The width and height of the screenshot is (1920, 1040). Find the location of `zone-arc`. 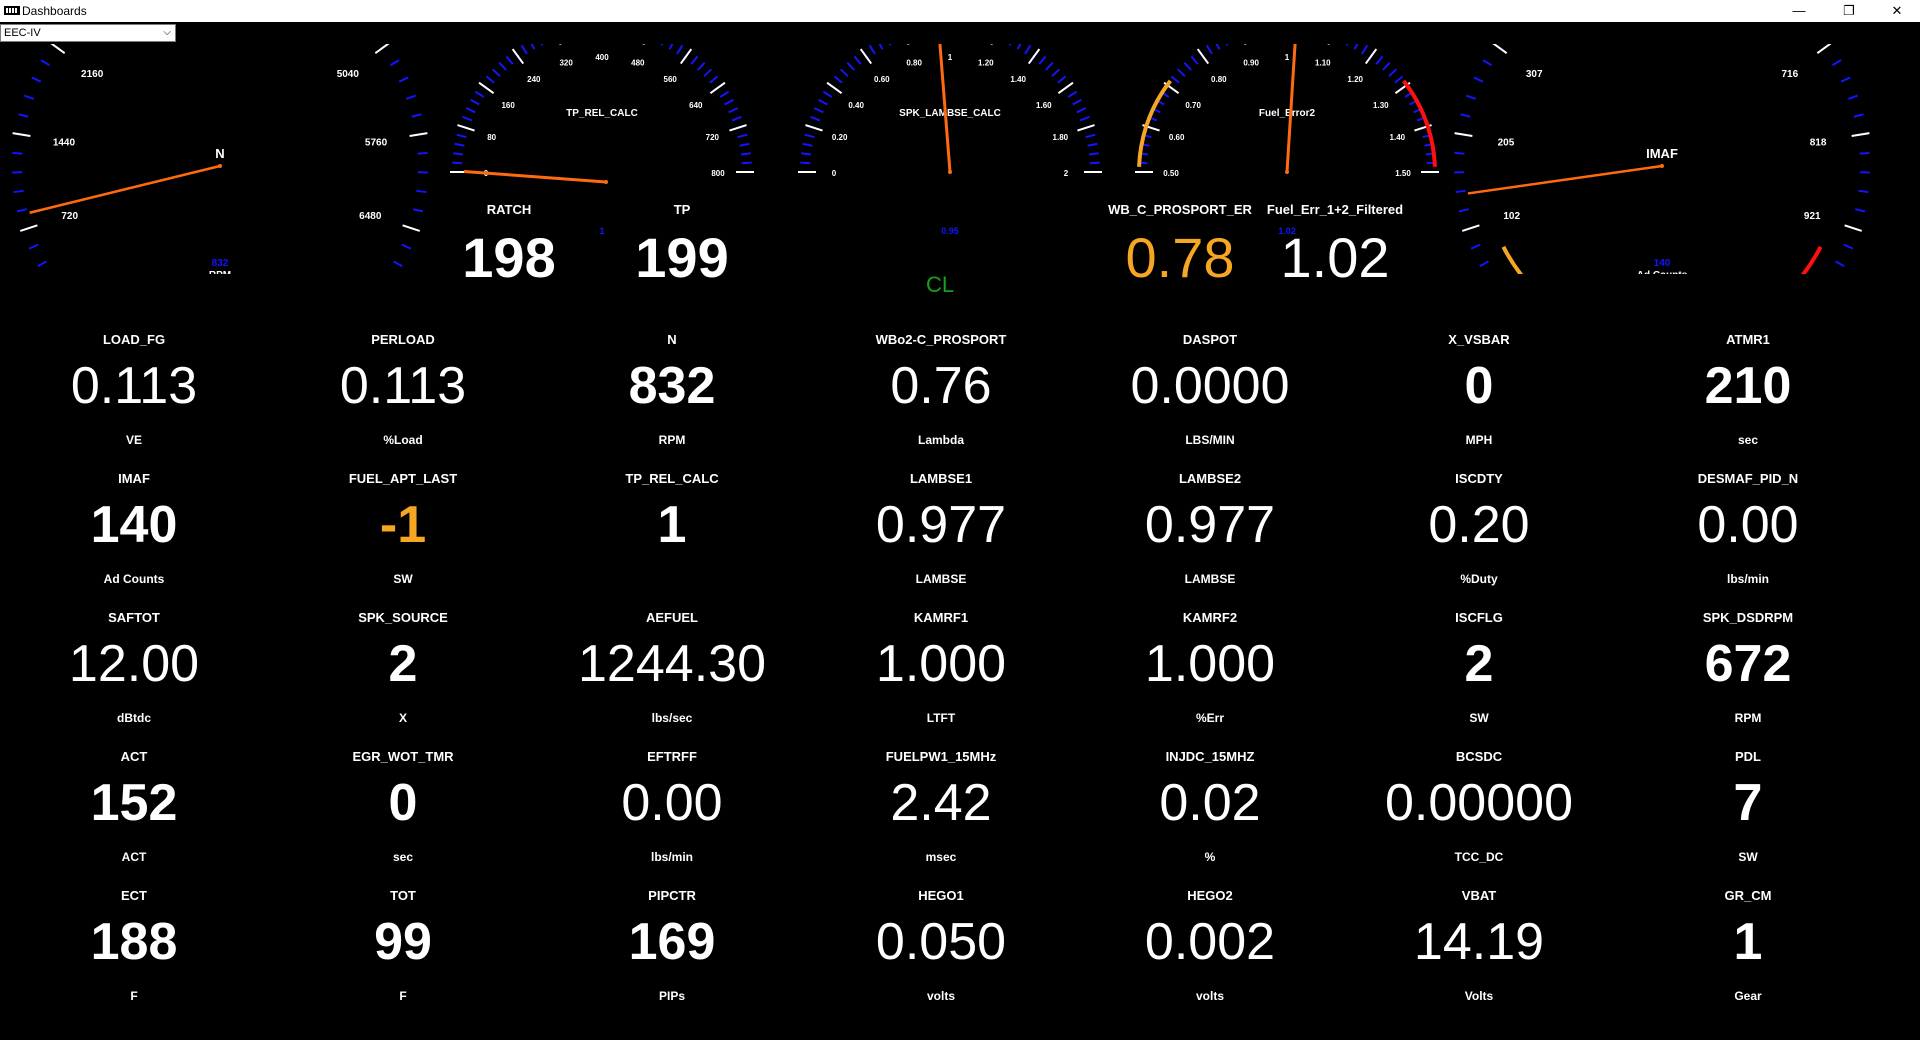

zone-arc is located at coordinates (1811, 259).